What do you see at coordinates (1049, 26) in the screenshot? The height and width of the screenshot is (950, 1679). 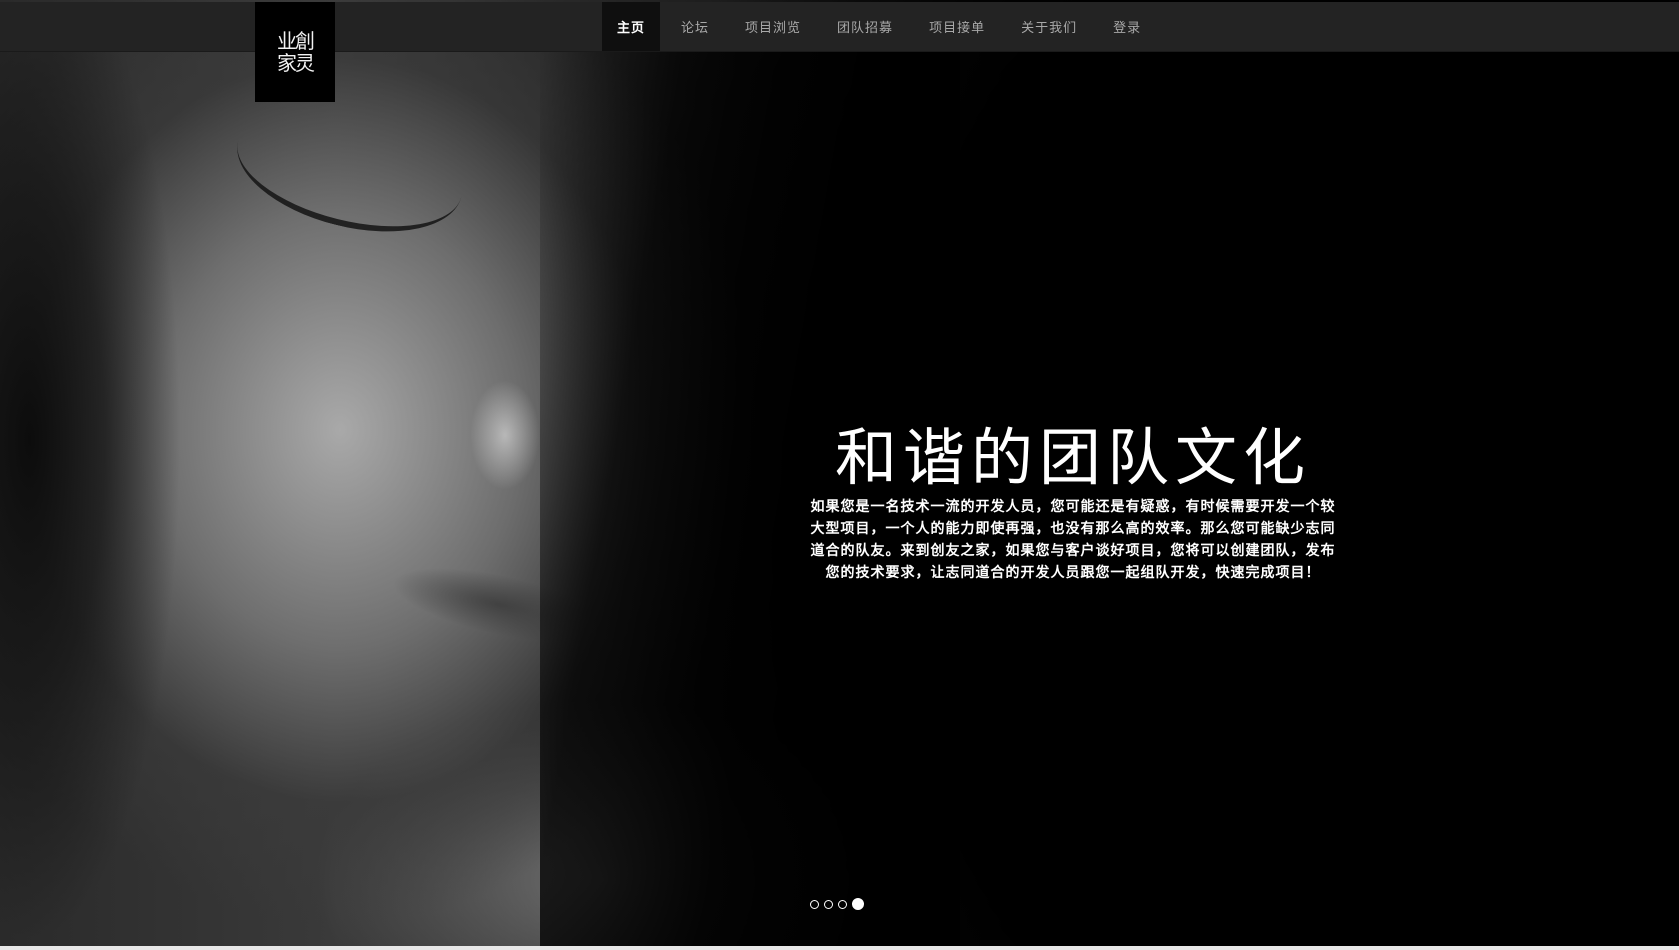 I see `nav-item-about-us: 关于我们` at bounding box center [1049, 26].